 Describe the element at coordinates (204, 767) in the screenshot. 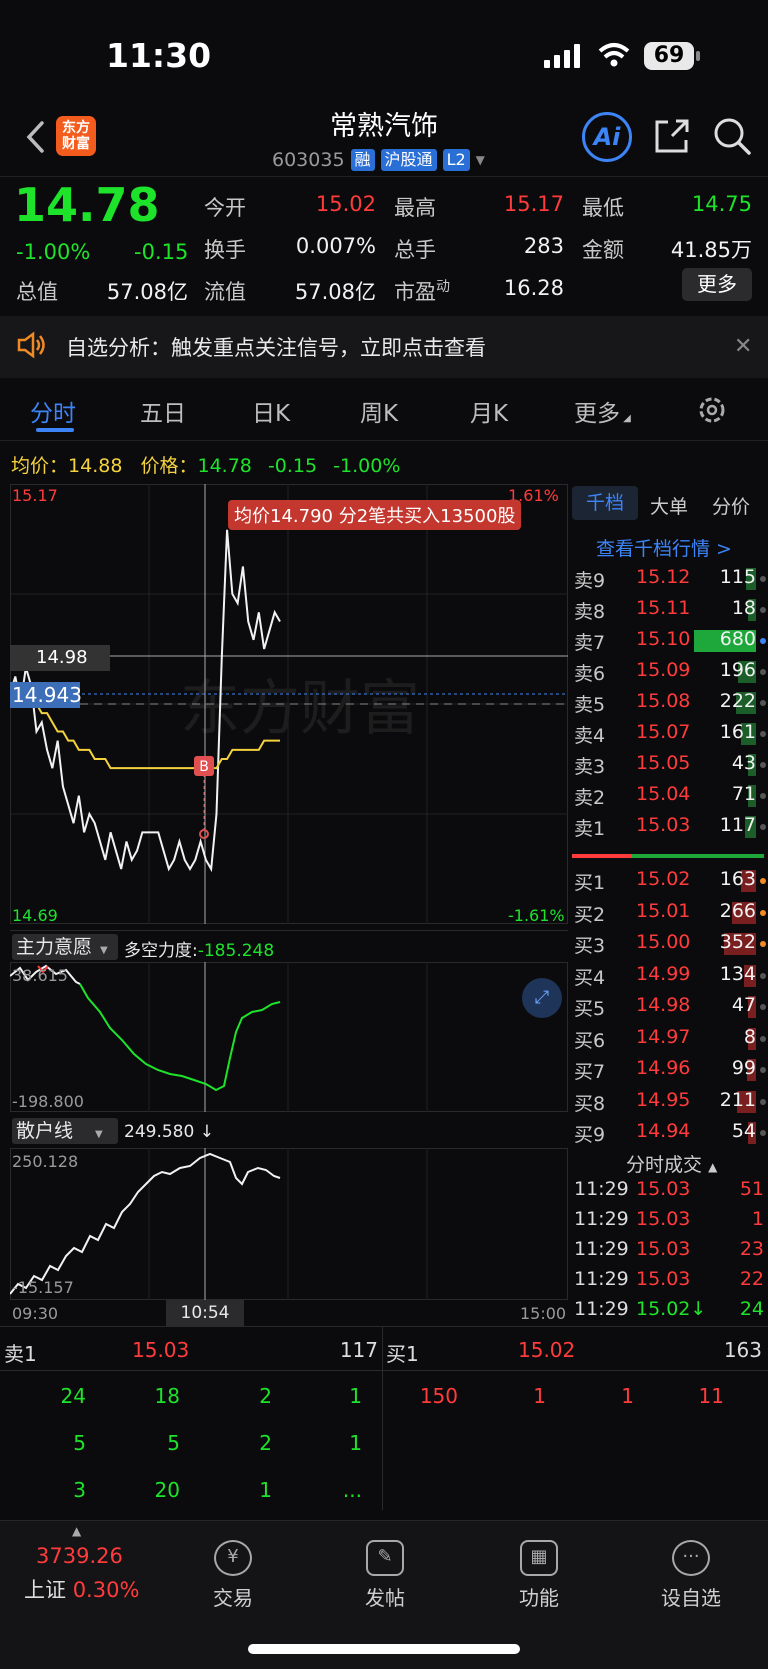

I see `buy-marker-label: B` at that location.